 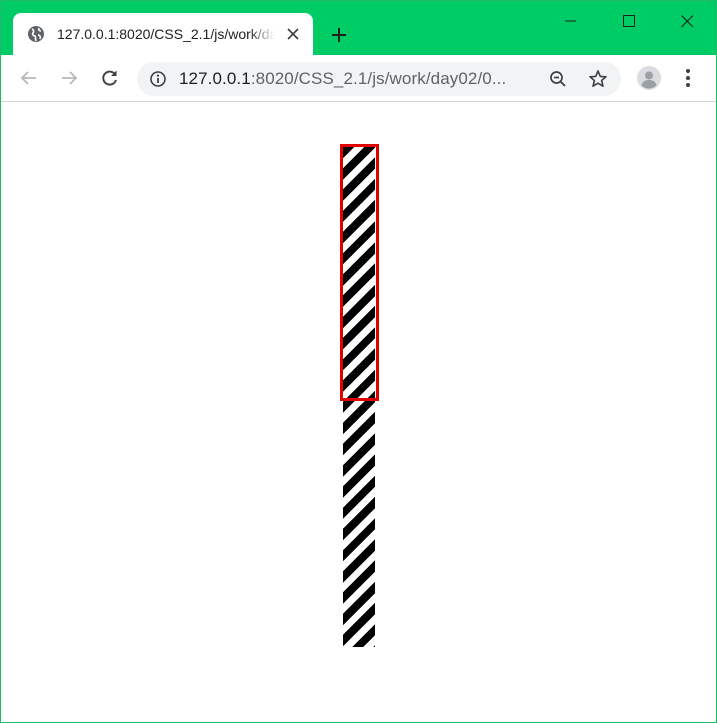 What do you see at coordinates (215, 78) in the screenshot?
I see `url-host: 127.0.0.1` at bounding box center [215, 78].